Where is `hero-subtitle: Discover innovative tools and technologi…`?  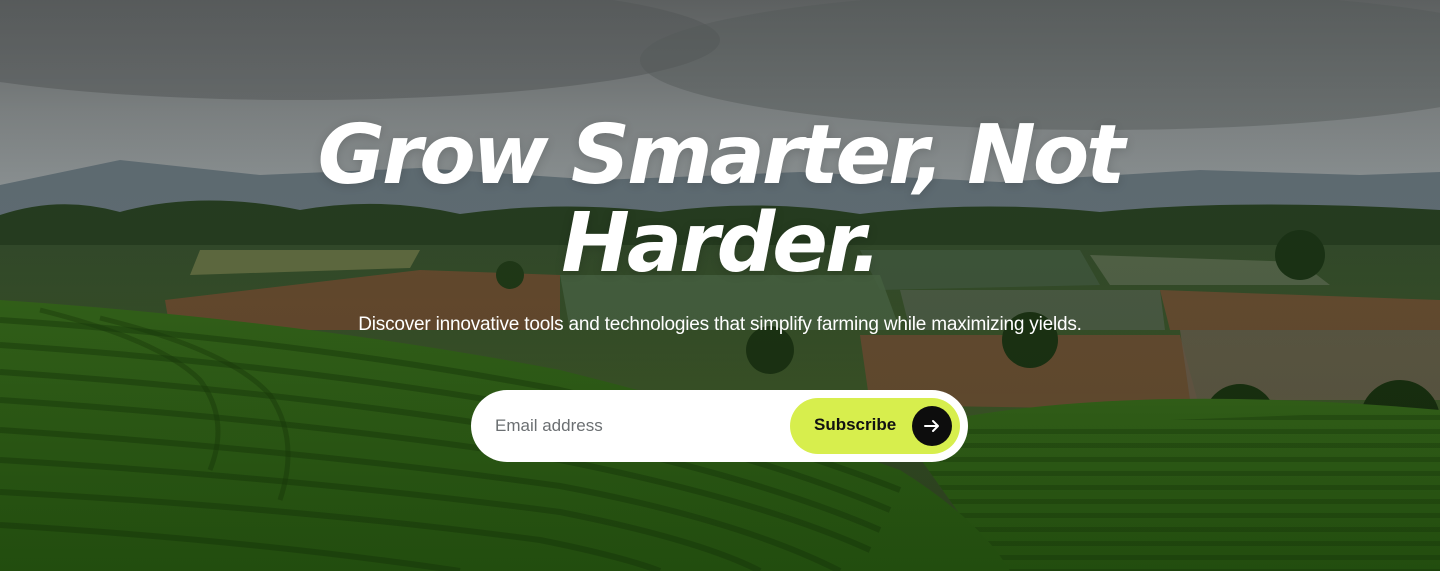
hero-subtitle: Discover innovative tools and technologi… is located at coordinates (720, 324).